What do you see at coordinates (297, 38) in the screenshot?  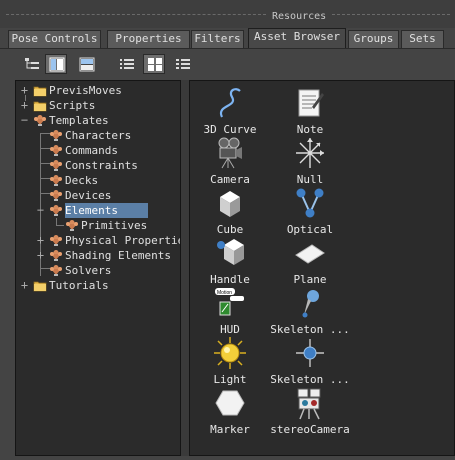 I see `tab-asset-browser: Asset Browser` at bounding box center [297, 38].